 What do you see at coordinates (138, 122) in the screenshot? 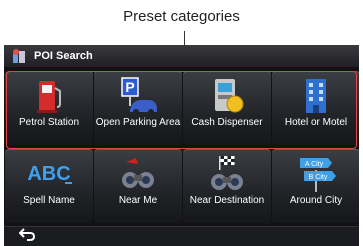
I see `tile-label: Open Parking Area` at bounding box center [138, 122].